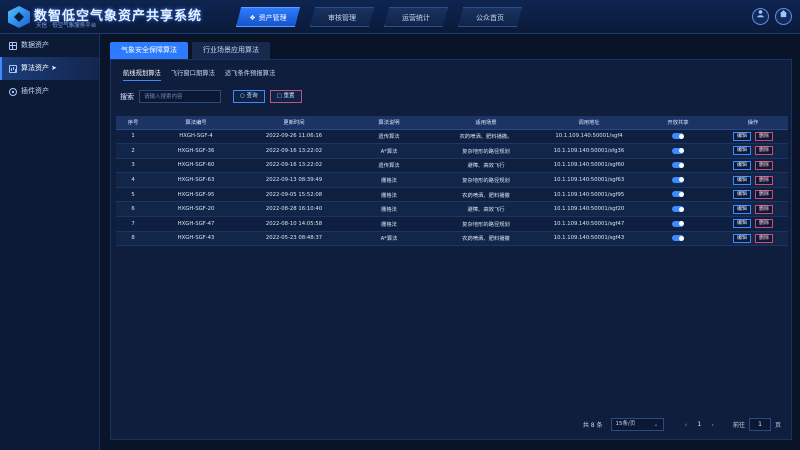 The width and height of the screenshot is (800, 450). I want to click on cell-url: 10.1.109.140:50001/sgf95, so click(589, 195).